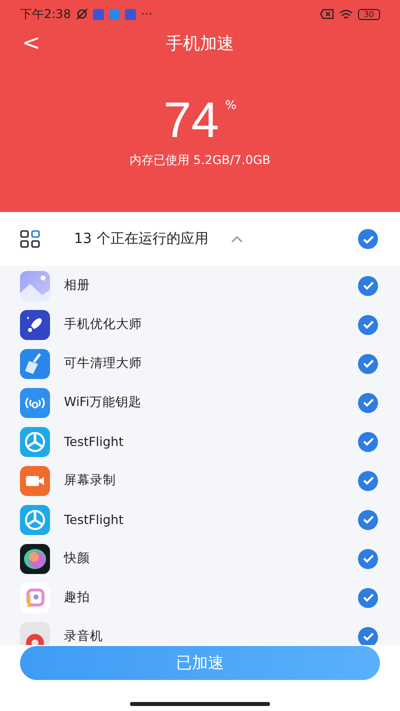 The height and width of the screenshot is (711, 400). I want to click on app-name: 可牛清理大师, so click(103, 363).